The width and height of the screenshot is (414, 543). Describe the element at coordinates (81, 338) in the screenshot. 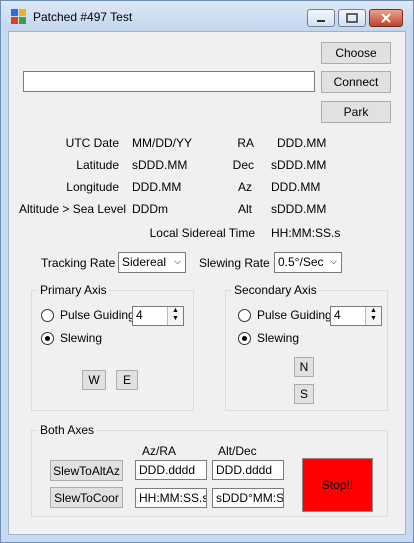

I see `primary-slewing-label: Slewing` at that location.